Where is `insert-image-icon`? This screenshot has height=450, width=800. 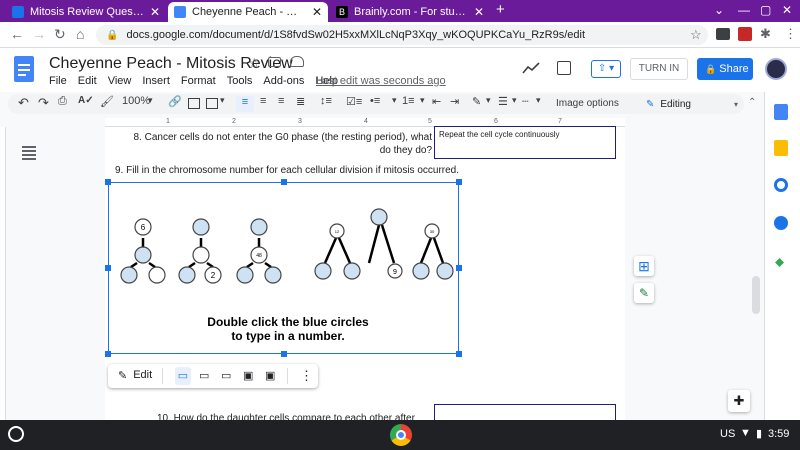 insert-image-icon is located at coordinates (212, 103).